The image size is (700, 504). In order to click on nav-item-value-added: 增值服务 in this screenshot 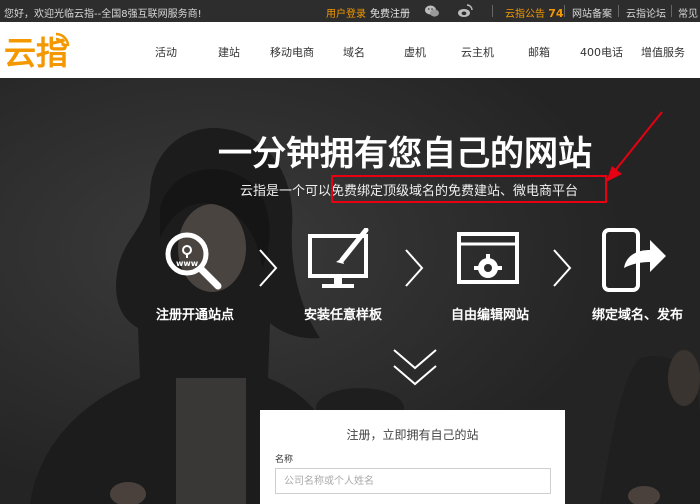, I will do `click(663, 52)`.